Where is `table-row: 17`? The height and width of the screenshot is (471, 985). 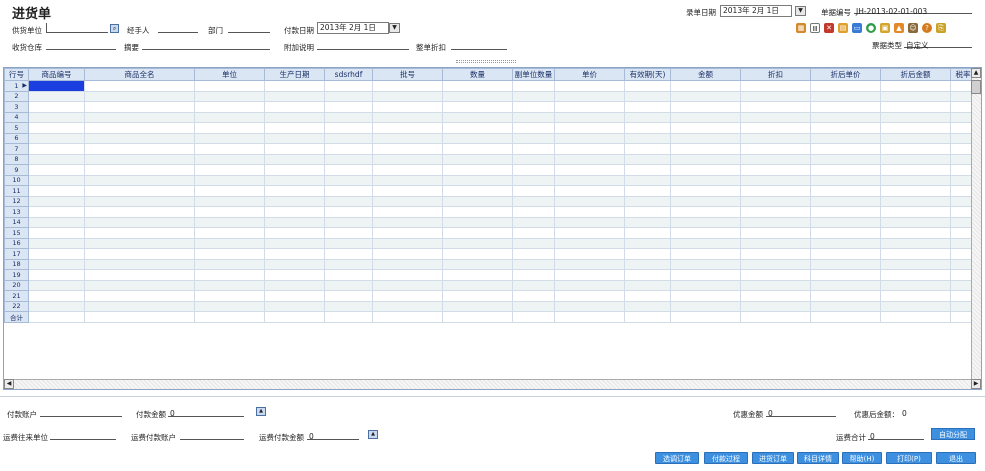
table-row: 17 is located at coordinates (490, 254).